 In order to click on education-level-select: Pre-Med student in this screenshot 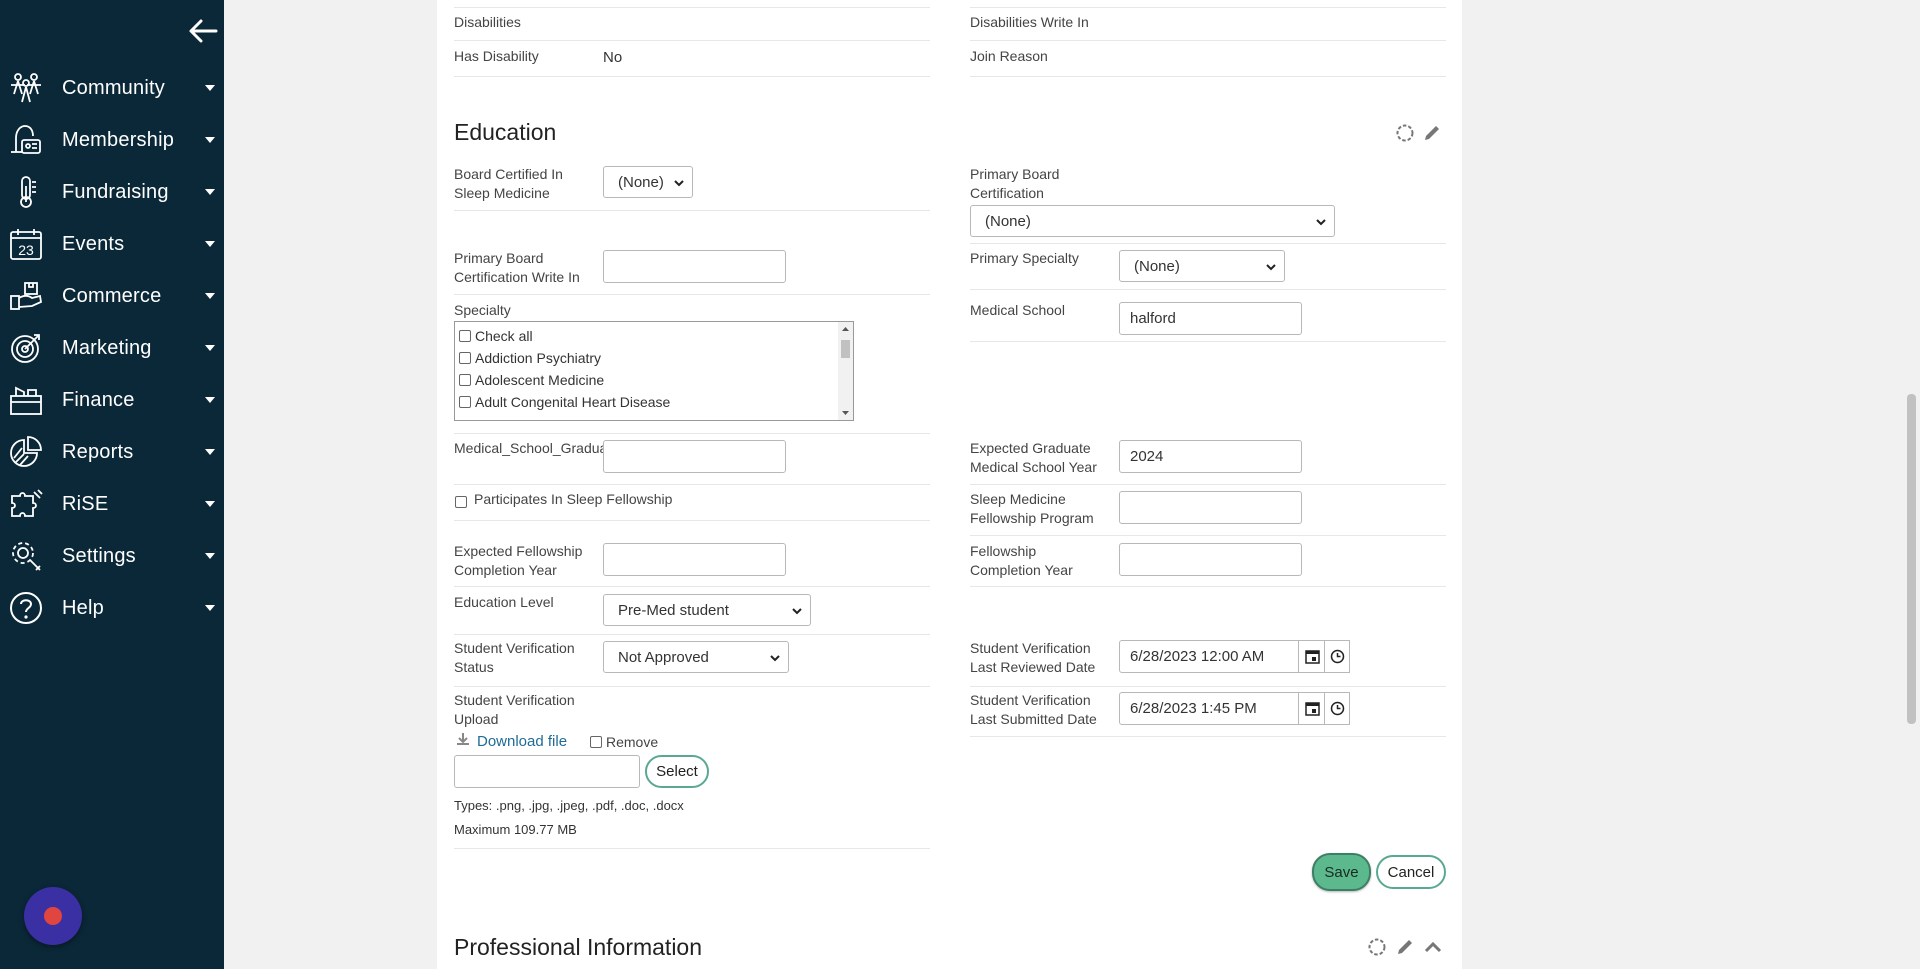, I will do `click(707, 610)`.